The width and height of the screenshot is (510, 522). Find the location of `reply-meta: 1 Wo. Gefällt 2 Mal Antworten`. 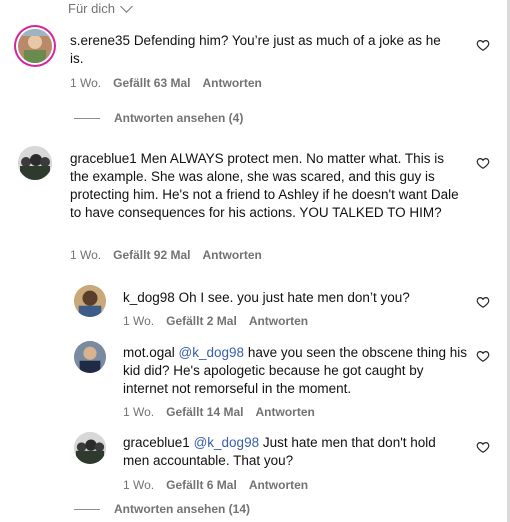

reply-meta: 1 Wo. Gefällt 2 Mal Antworten is located at coordinates (215, 321).